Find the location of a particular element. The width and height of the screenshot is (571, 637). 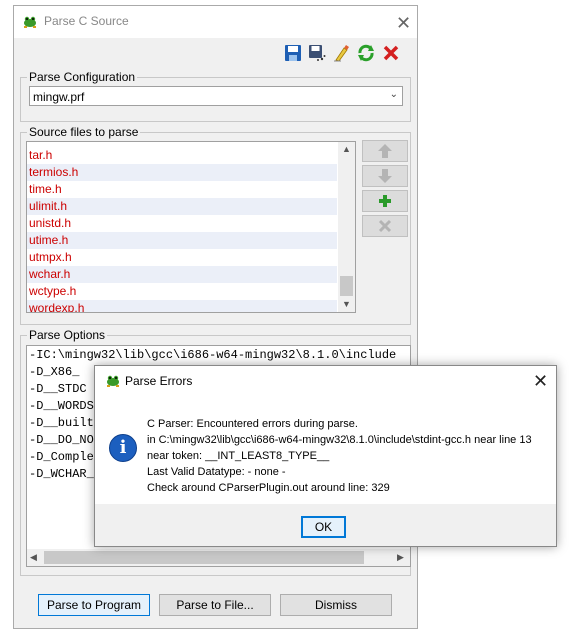

delete-icon is located at coordinates (391, 53).